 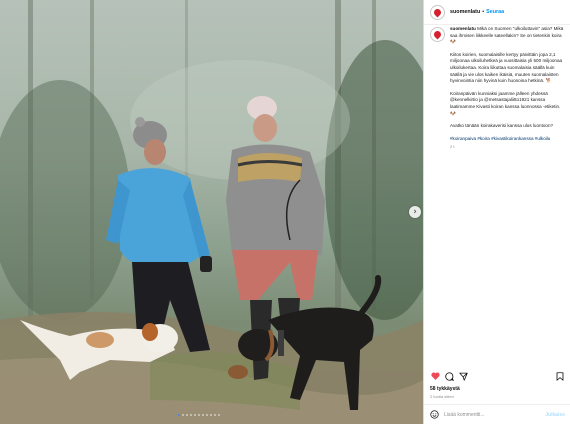 I want to click on avatar, so click(x=437, y=12).